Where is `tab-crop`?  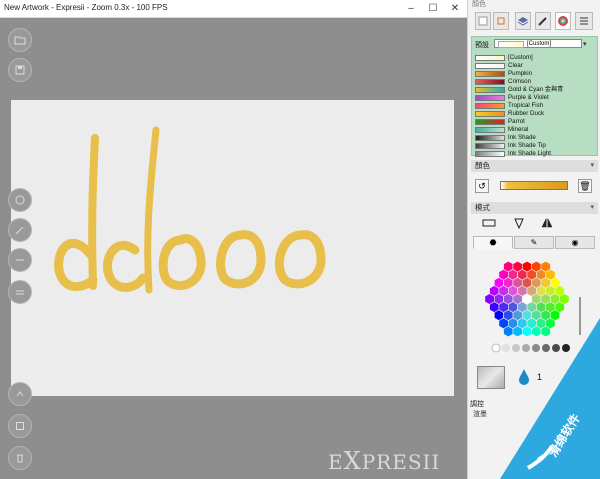
tab-crop is located at coordinates (501, 21).